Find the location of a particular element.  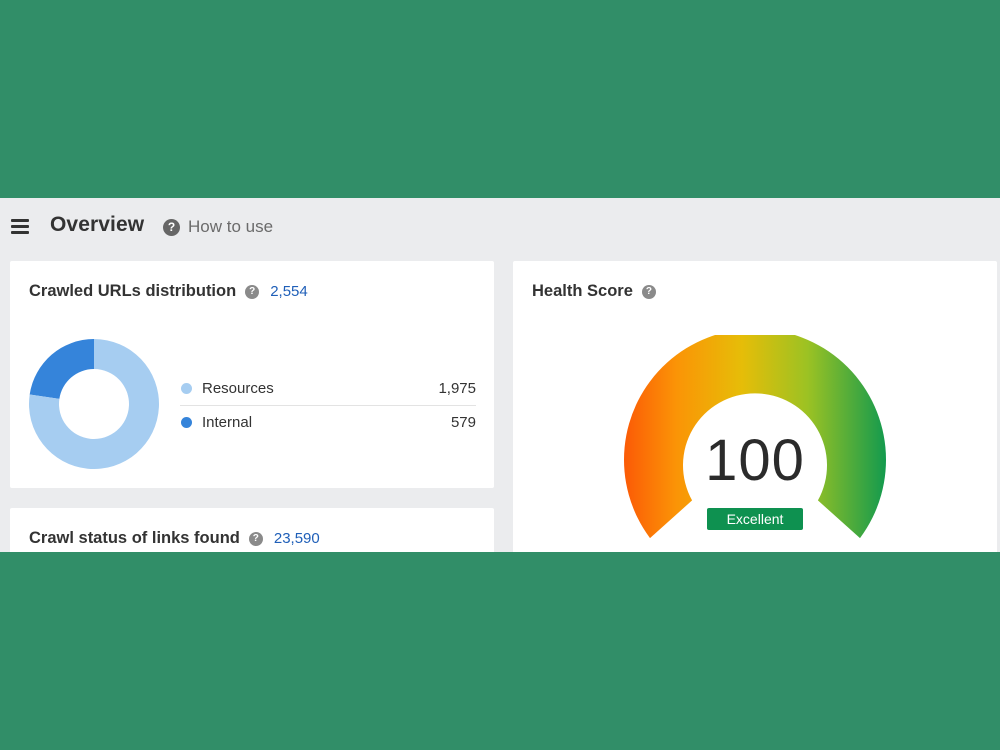

crawled-urls-title: Crawled URLs distribution is located at coordinates (133, 291).